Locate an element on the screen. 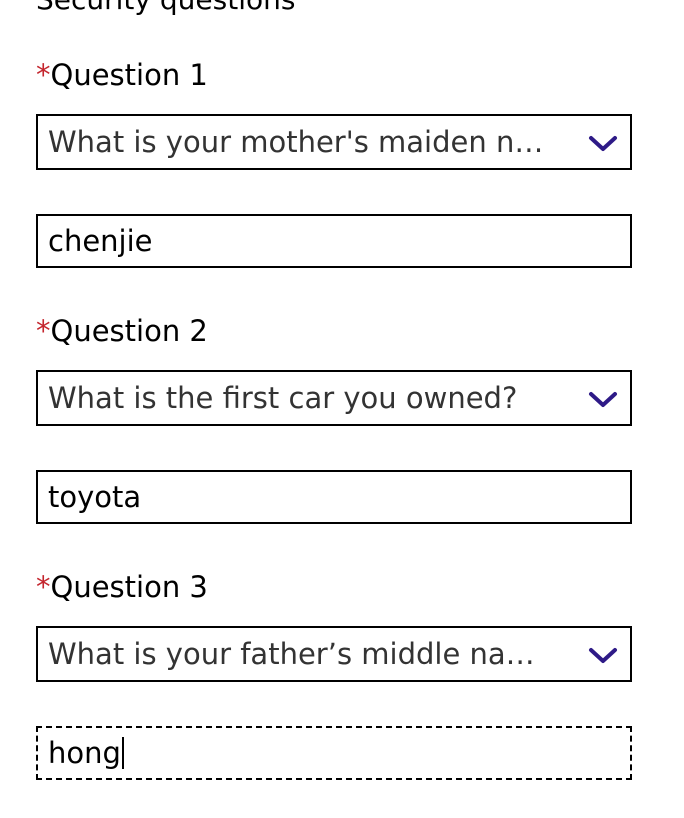 The image size is (684, 818). question-3-answer-input: hong is located at coordinates (334, 753).